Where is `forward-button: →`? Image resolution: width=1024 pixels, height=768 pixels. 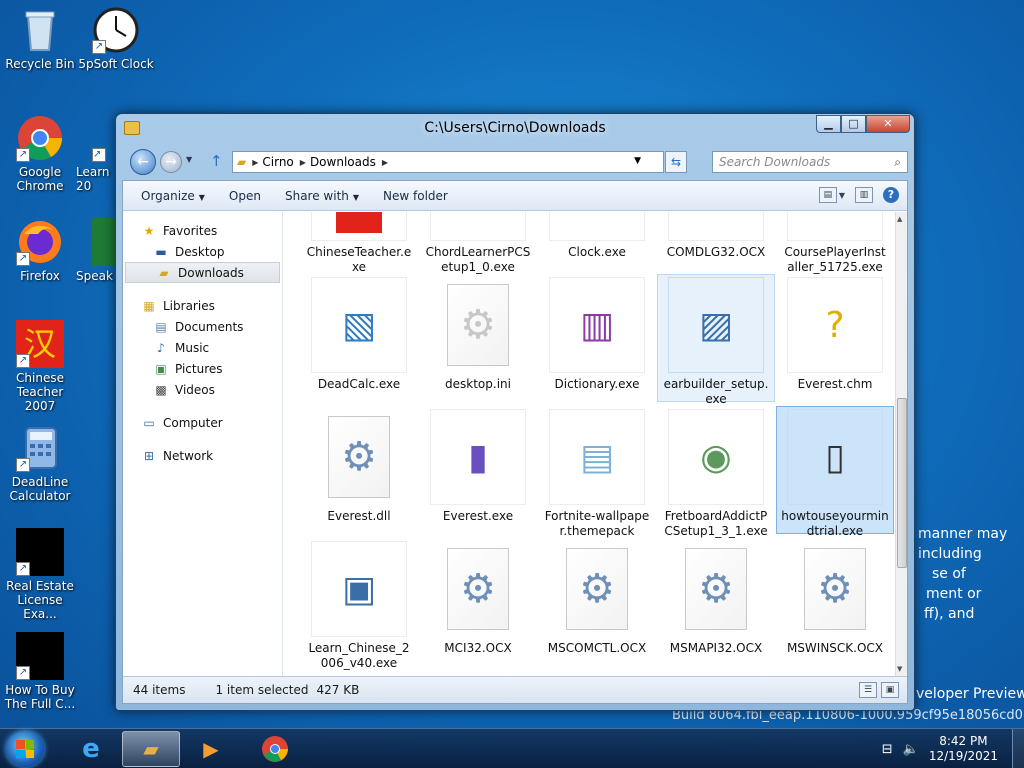
forward-button: → is located at coordinates (171, 162).